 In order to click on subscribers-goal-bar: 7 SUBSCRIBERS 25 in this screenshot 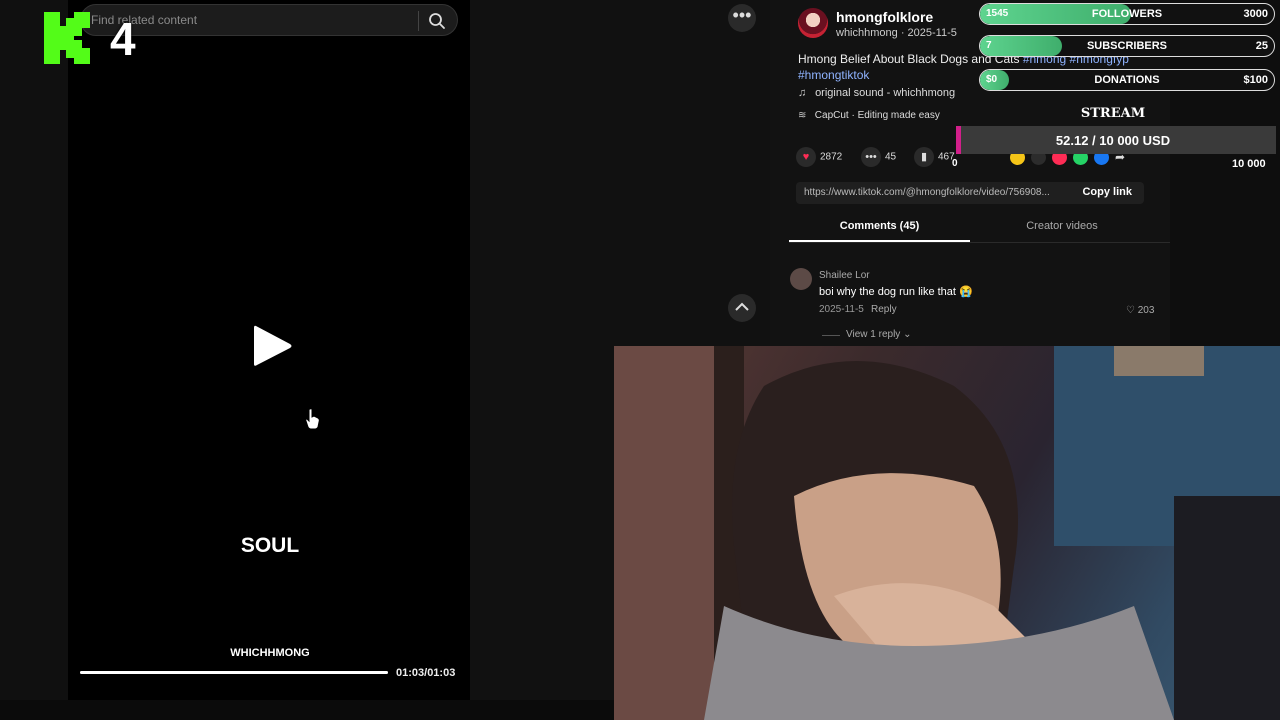, I will do `click(1127, 46)`.